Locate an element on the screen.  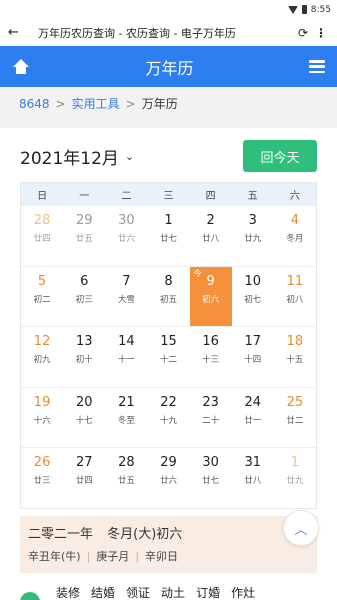
back-to-today-button: 回今天 is located at coordinates (280, 156).